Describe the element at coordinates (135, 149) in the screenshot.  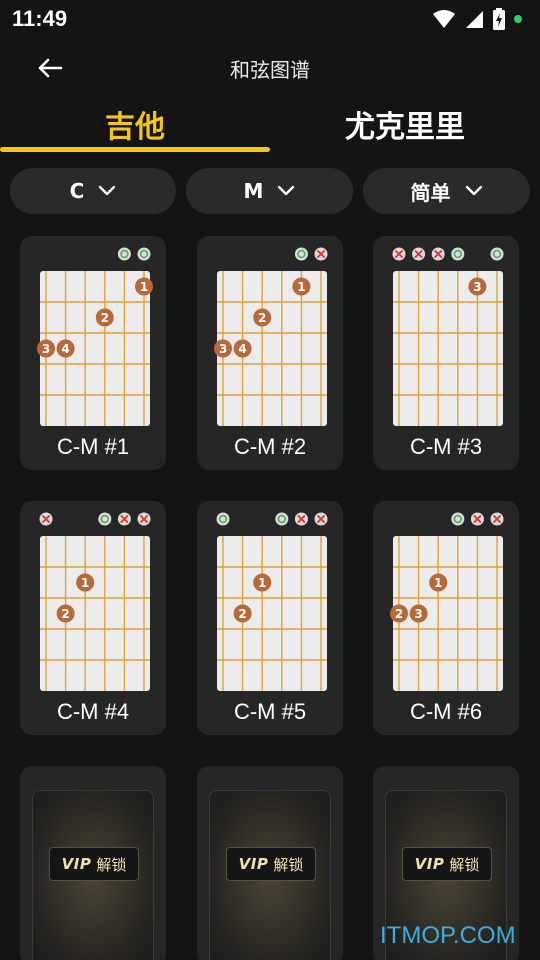
I see `active-tab-indicator` at that location.